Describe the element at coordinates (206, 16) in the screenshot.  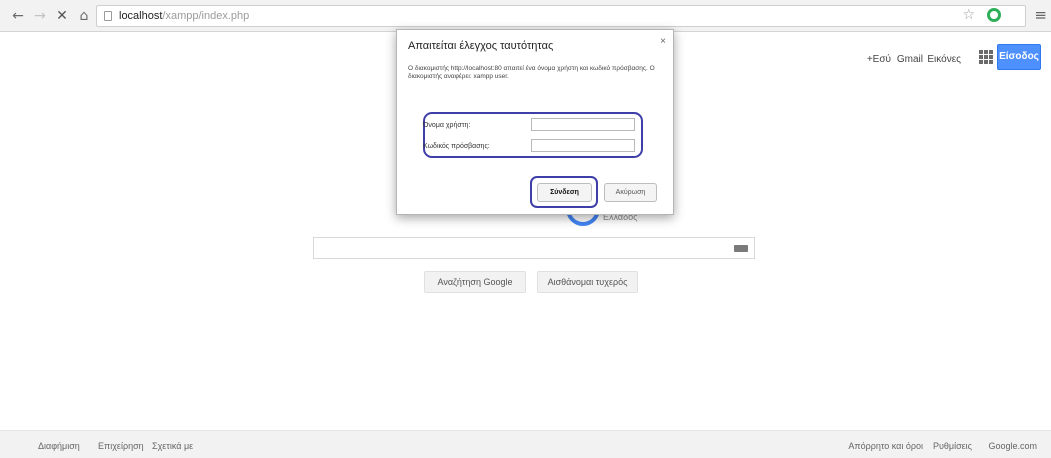
I see `url-path: /xampp/index.php` at that location.